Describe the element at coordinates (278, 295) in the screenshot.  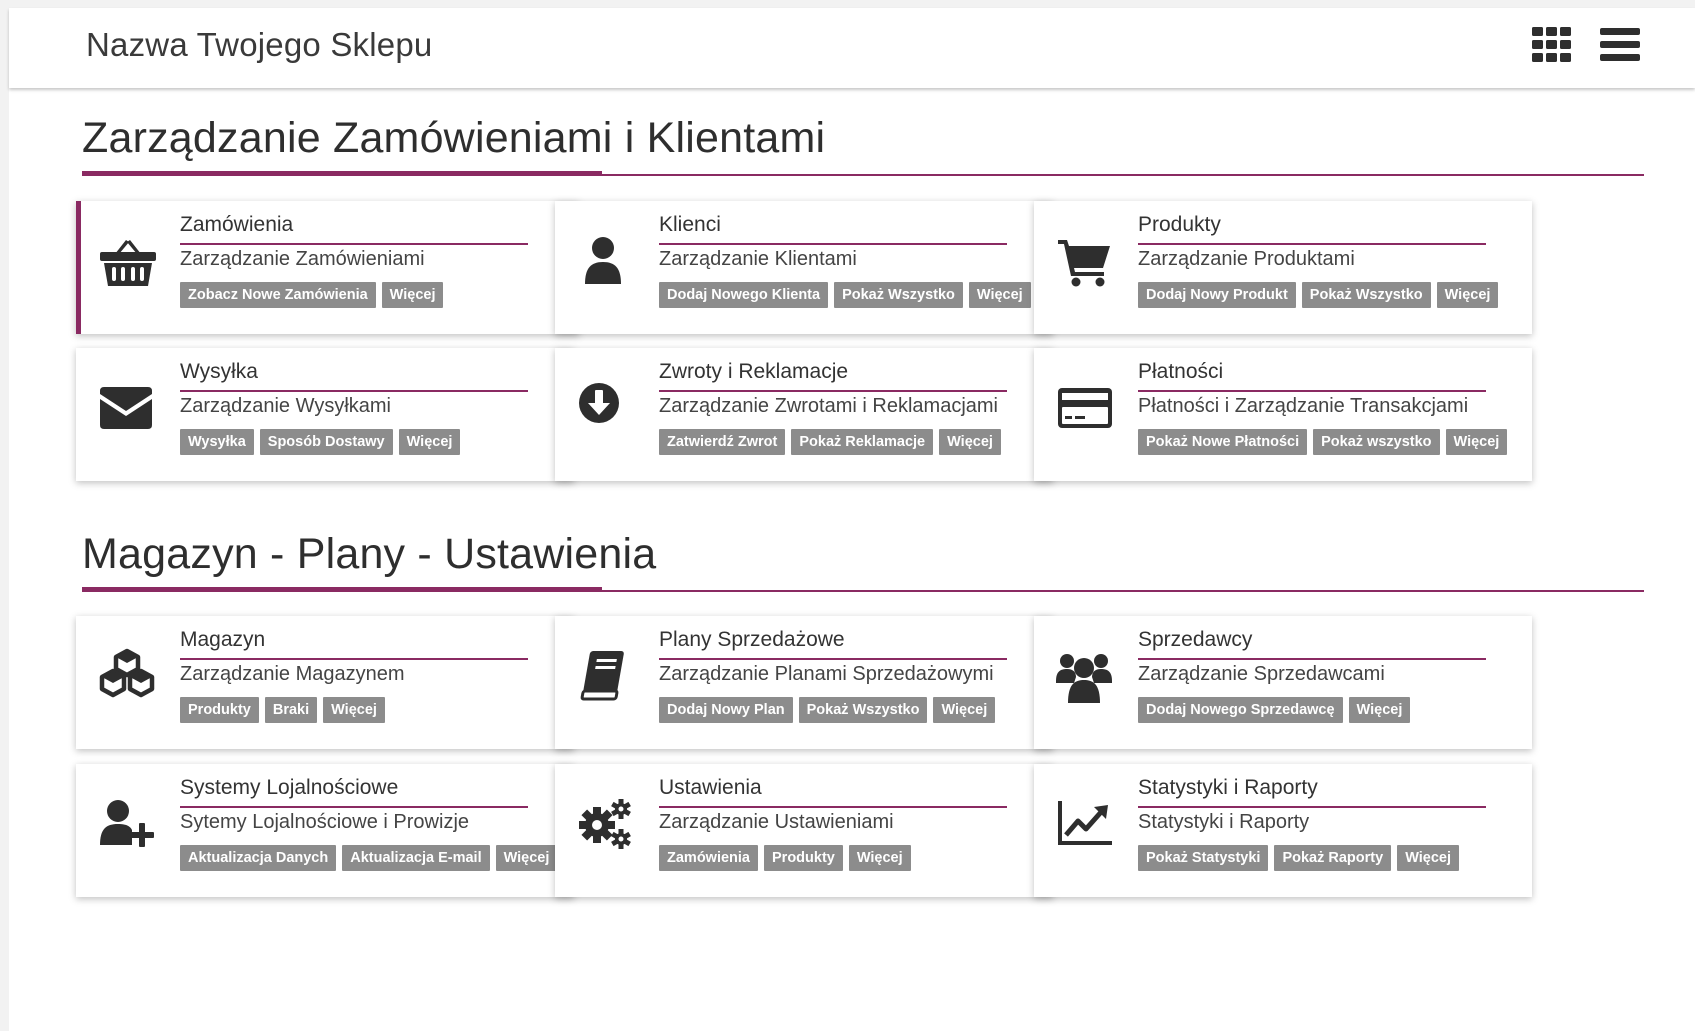
I see `action-button: Zobacz Nowe Zamówienia` at that location.